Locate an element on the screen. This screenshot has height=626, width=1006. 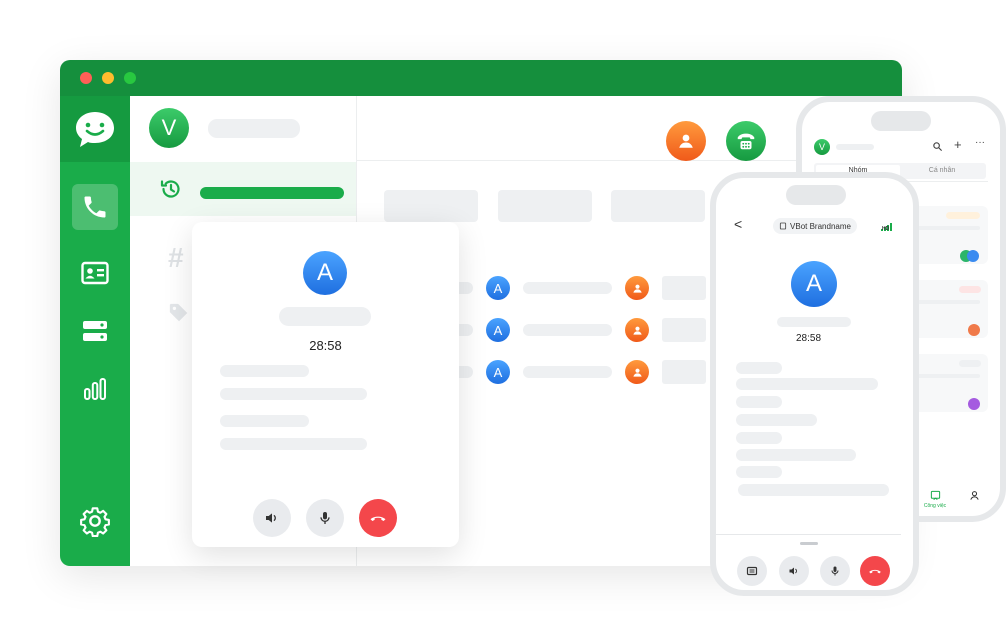
nav-settings-button is located at coordinates (95, 521).